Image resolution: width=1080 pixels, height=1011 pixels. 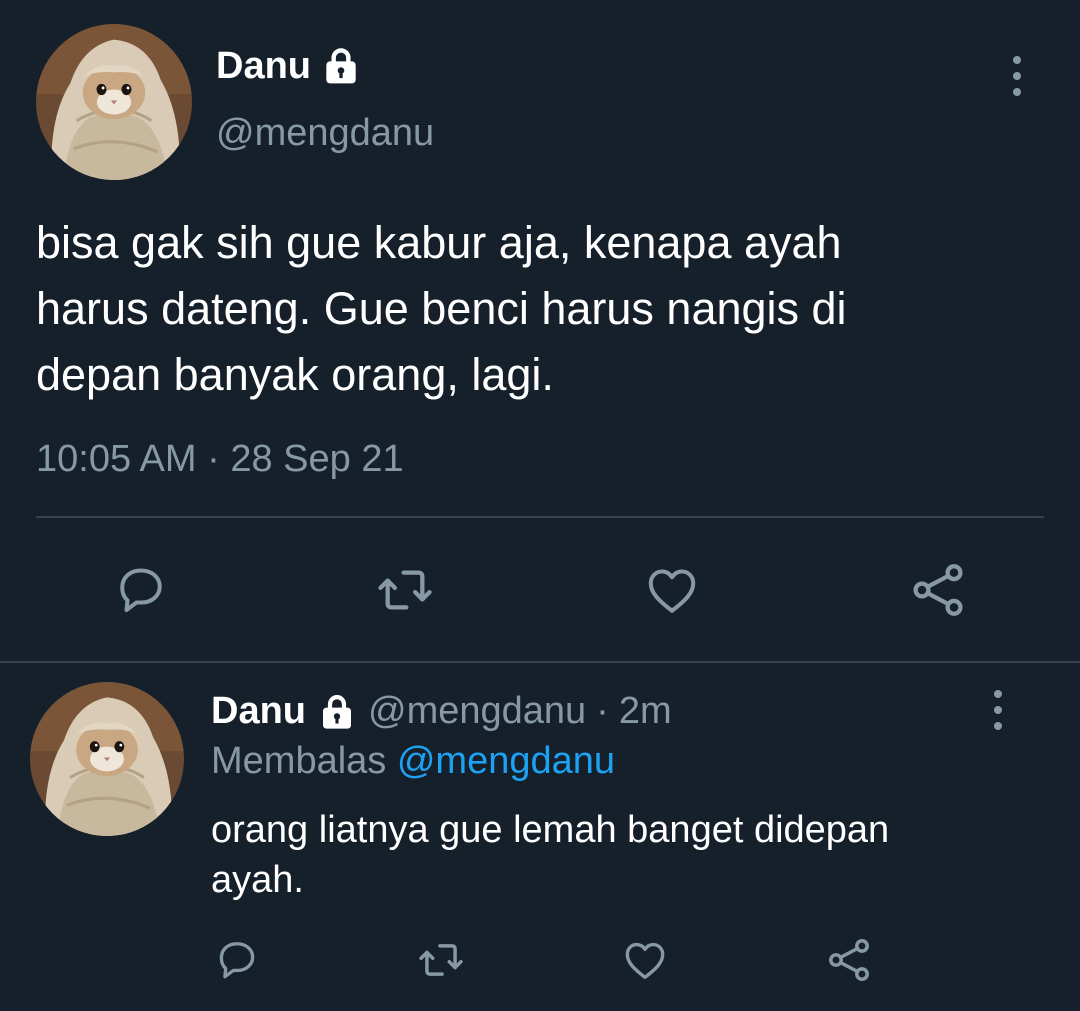 I want to click on replying-mention-link: @mengdanu, so click(x=506, y=761).